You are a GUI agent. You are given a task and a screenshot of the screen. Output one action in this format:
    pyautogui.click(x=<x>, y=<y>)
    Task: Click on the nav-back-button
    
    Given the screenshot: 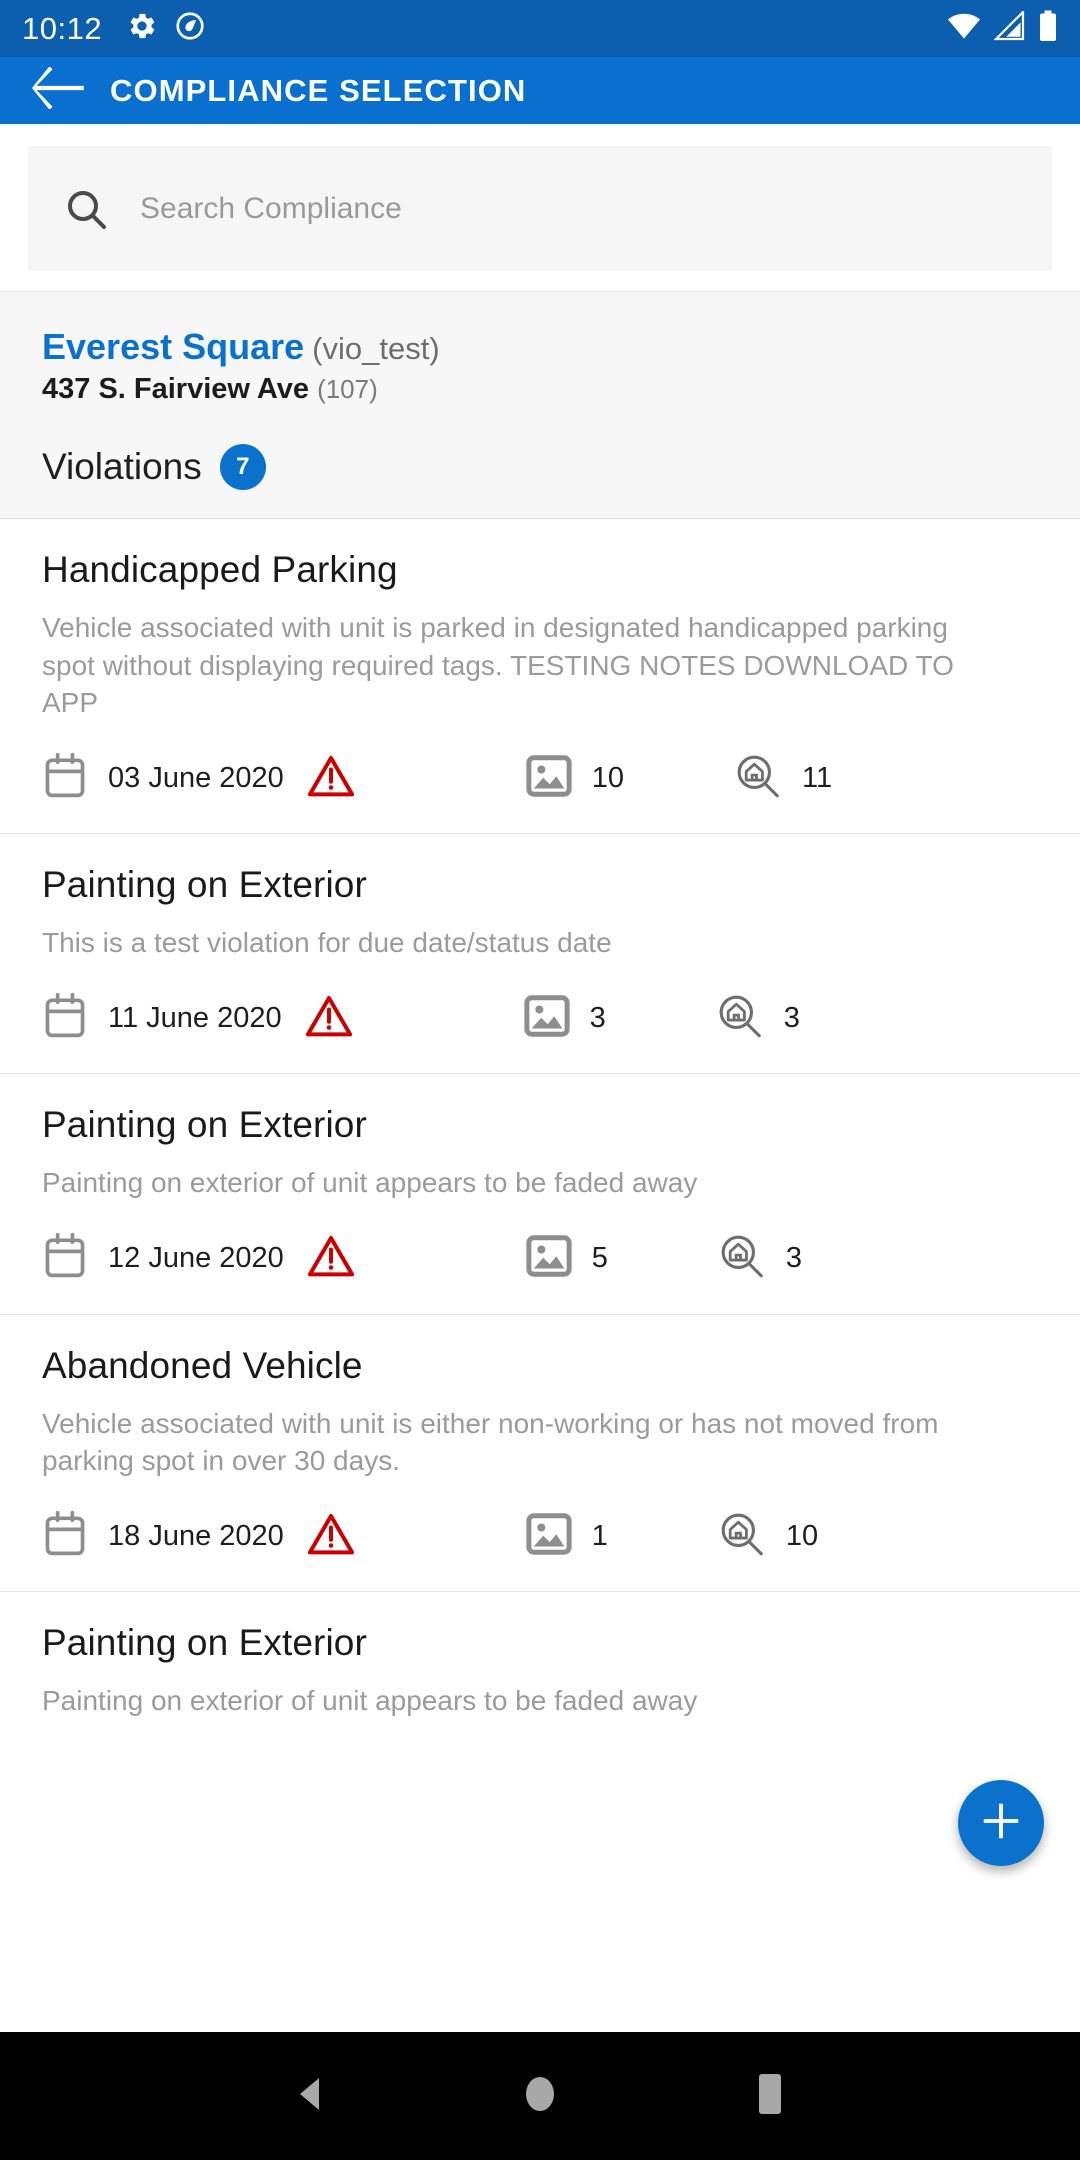 What is the action you would take?
    pyautogui.click(x=310, y=2096)
    